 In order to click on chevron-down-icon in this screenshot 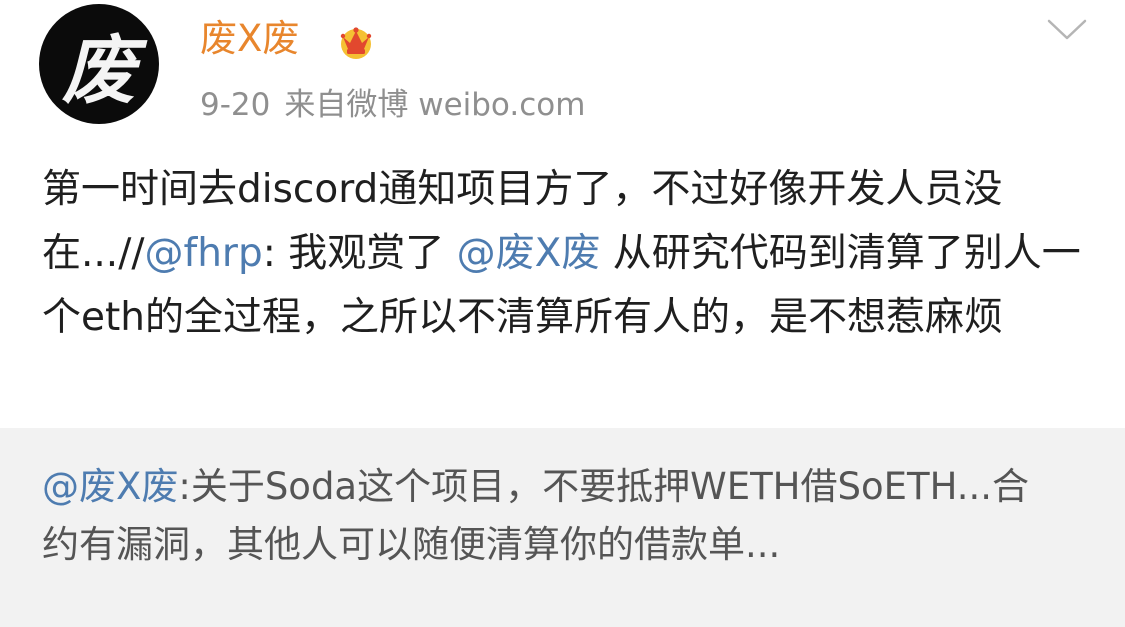, I will do `click(1067, 30)`.